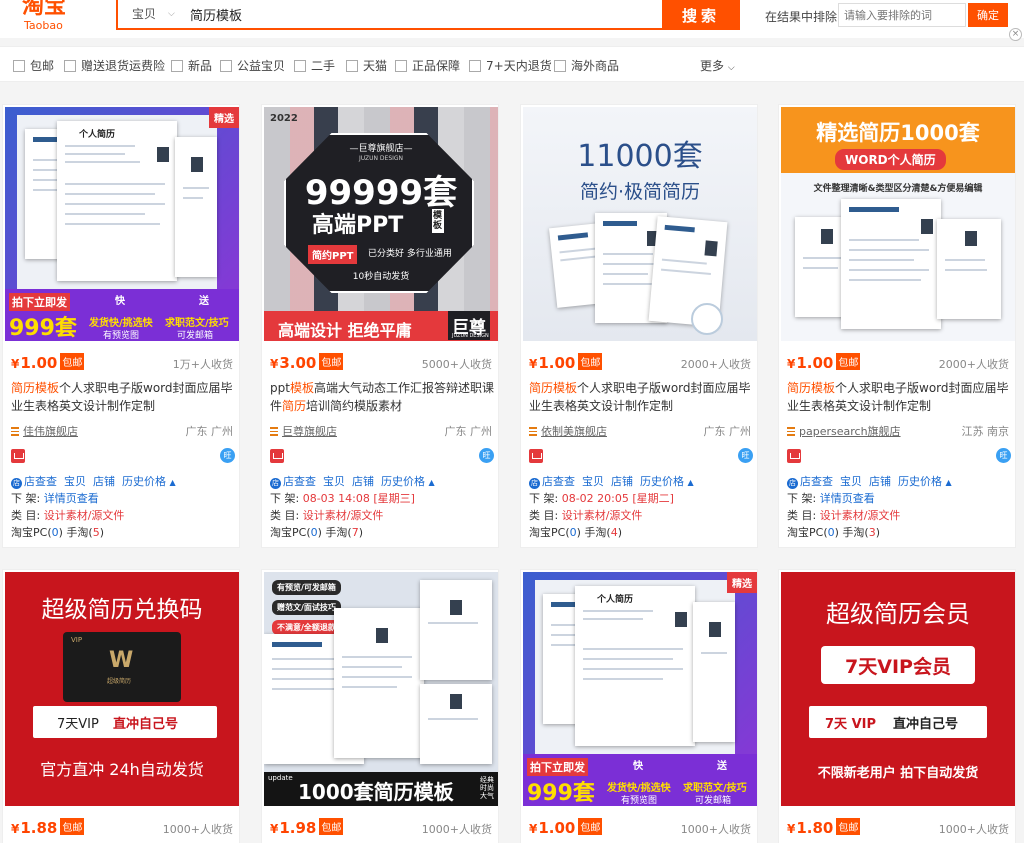 The image size is (1024, 843). Describe the element at coordinates (366, 65) in the screenshot. I see `filter-tmall: 天猫` at that location.